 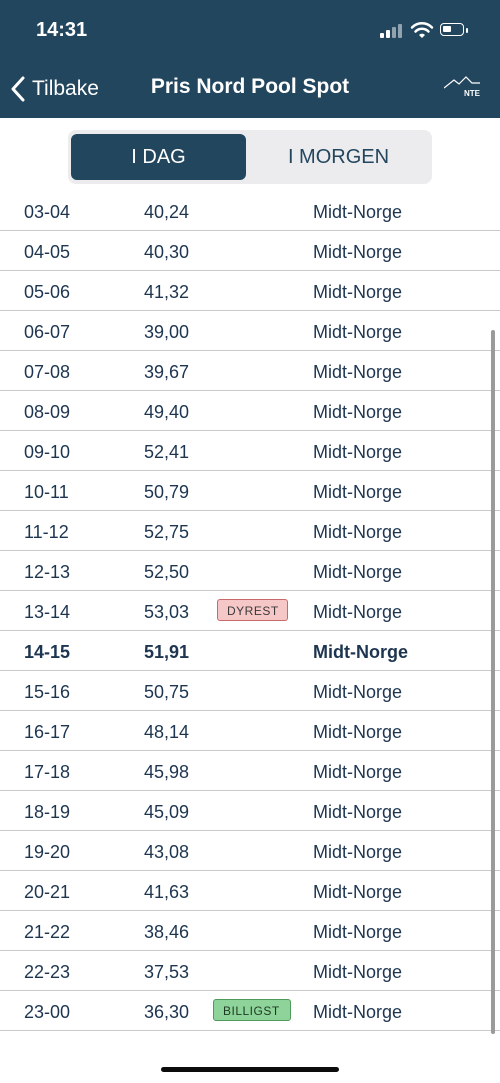 What do you see at coordinates (158, 157) in the screenshot?
I see `tab-today: I DAG` at bounding box center [158, 157].